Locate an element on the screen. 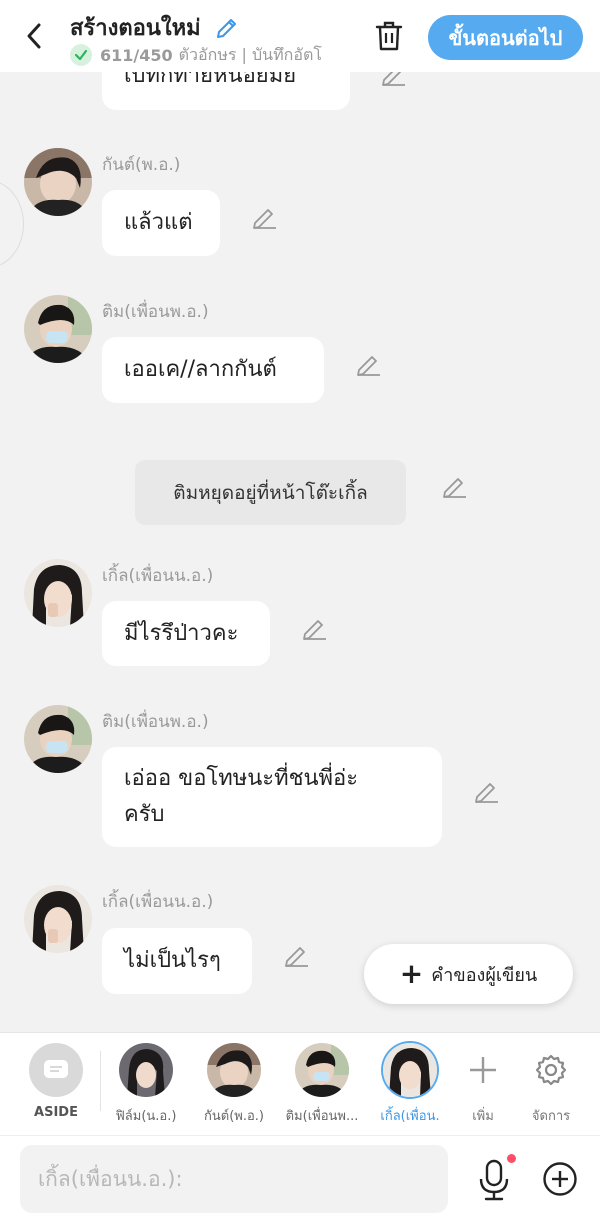 The width and height of the screenshot is (600, 1220). character-item: กันต์(พ.อ.) is located at coordinates (234, 1084).